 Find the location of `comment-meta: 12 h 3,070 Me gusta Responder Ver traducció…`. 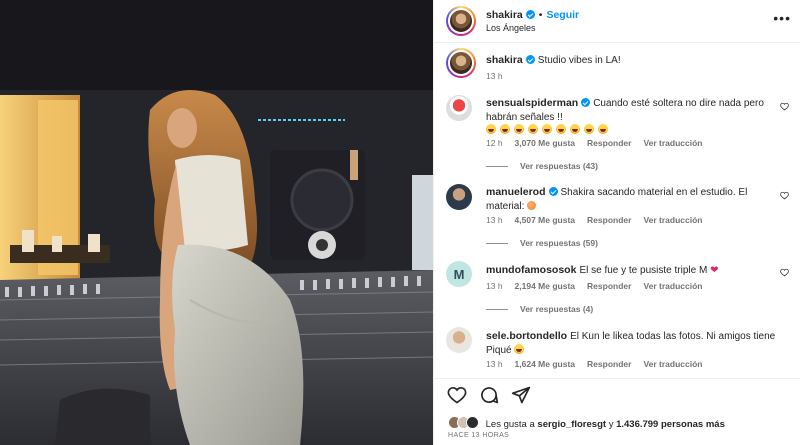

comment-meta: 12 h 3,070 Me gusta Responder Ver traducció… is located at coordinates (600, 143).